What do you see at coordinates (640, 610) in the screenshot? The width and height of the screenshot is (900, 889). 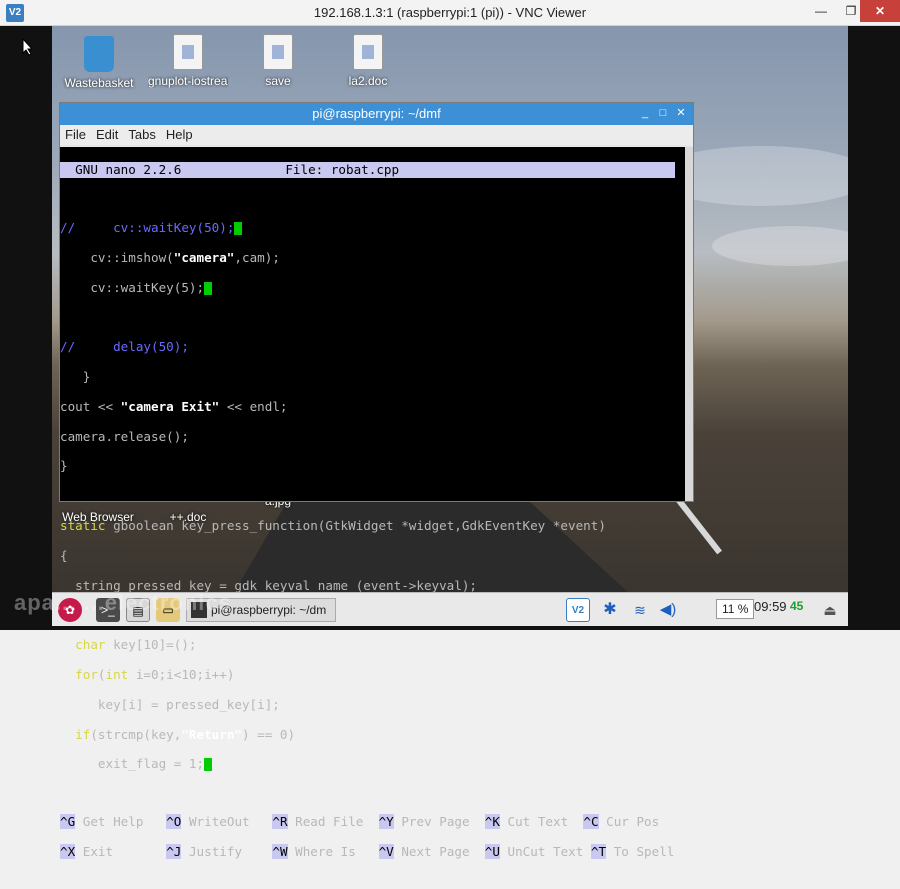 I see `wifi-icon: ≋` at bounding box center [640, 610].